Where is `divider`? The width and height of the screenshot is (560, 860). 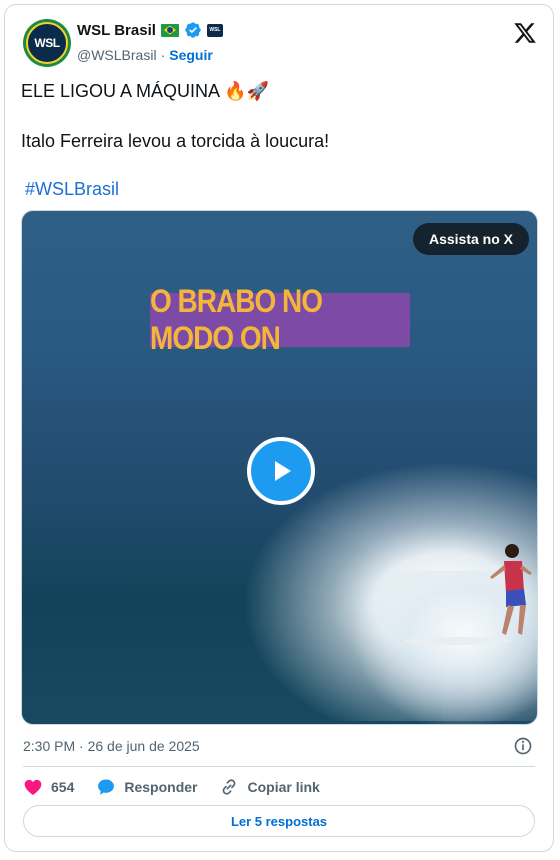 divider is located at coordinates (279, 766).